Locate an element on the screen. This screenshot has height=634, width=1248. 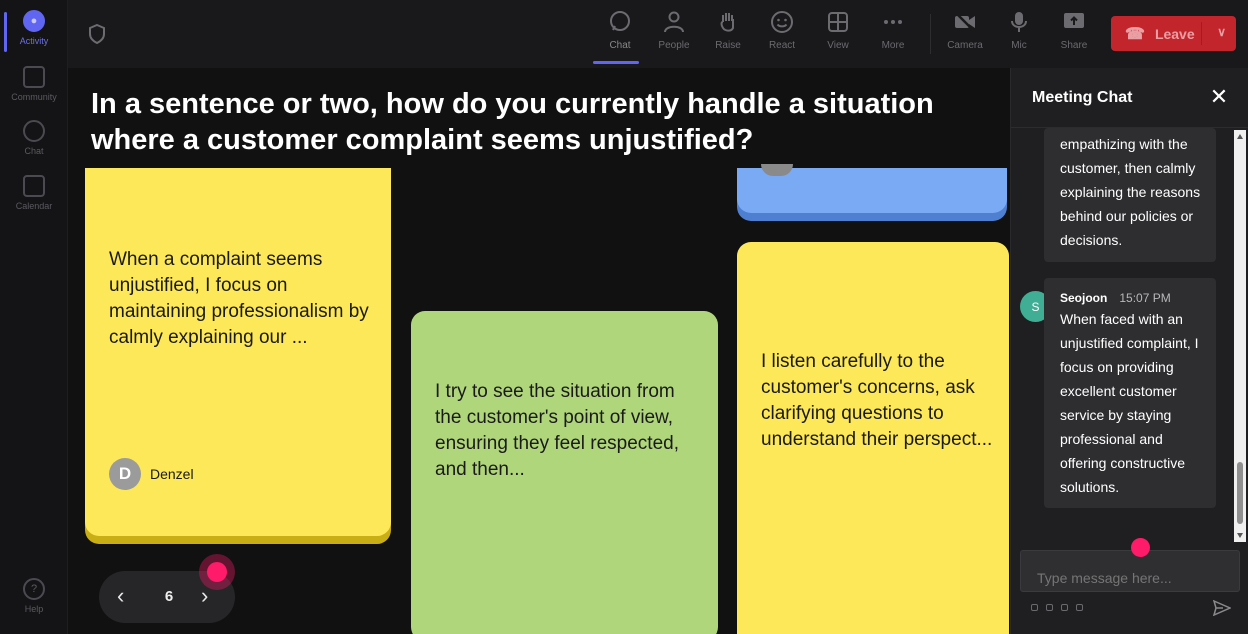
emoji-icon is located at coordinates (1064, 607).